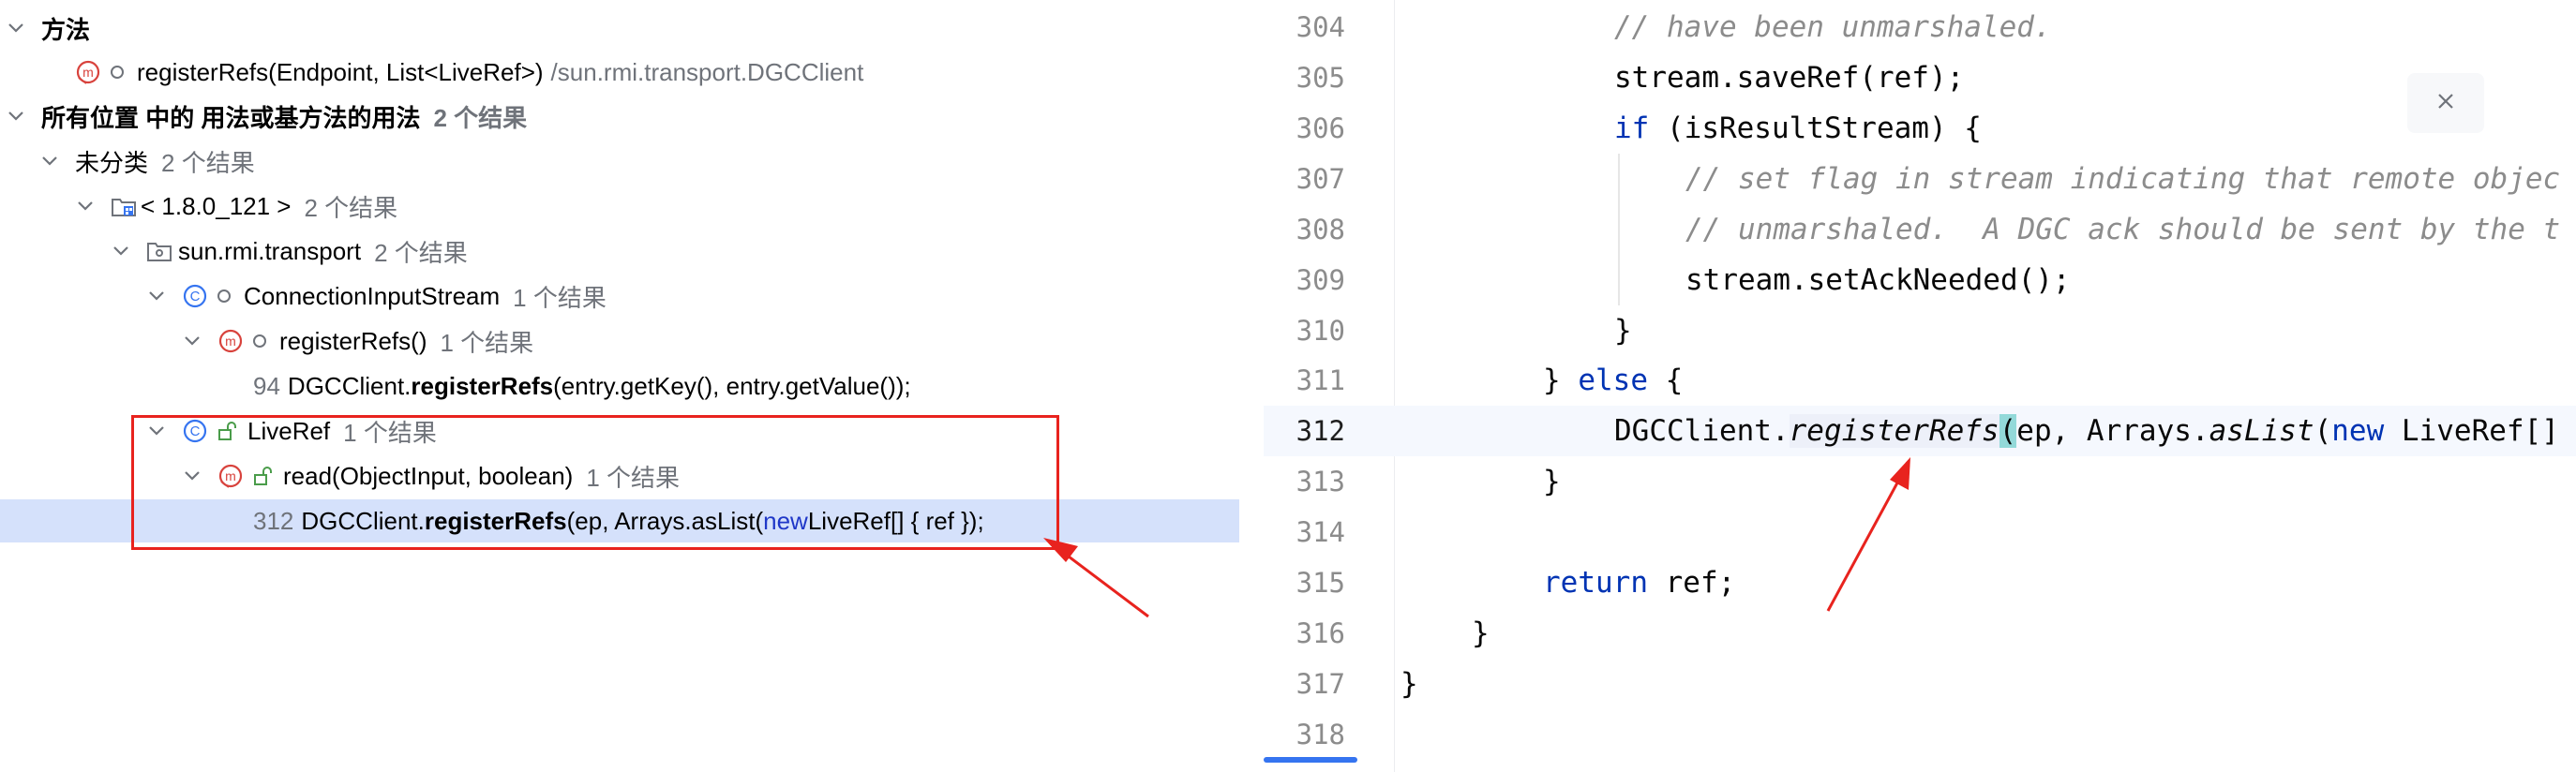 The image size is (2576, 772). What do you see at coordinates (732, 386) in the screenshot?
I see `usage-code-suffix: (entry.getKey(), entry.getValue());` at bounding box center [732, 386].